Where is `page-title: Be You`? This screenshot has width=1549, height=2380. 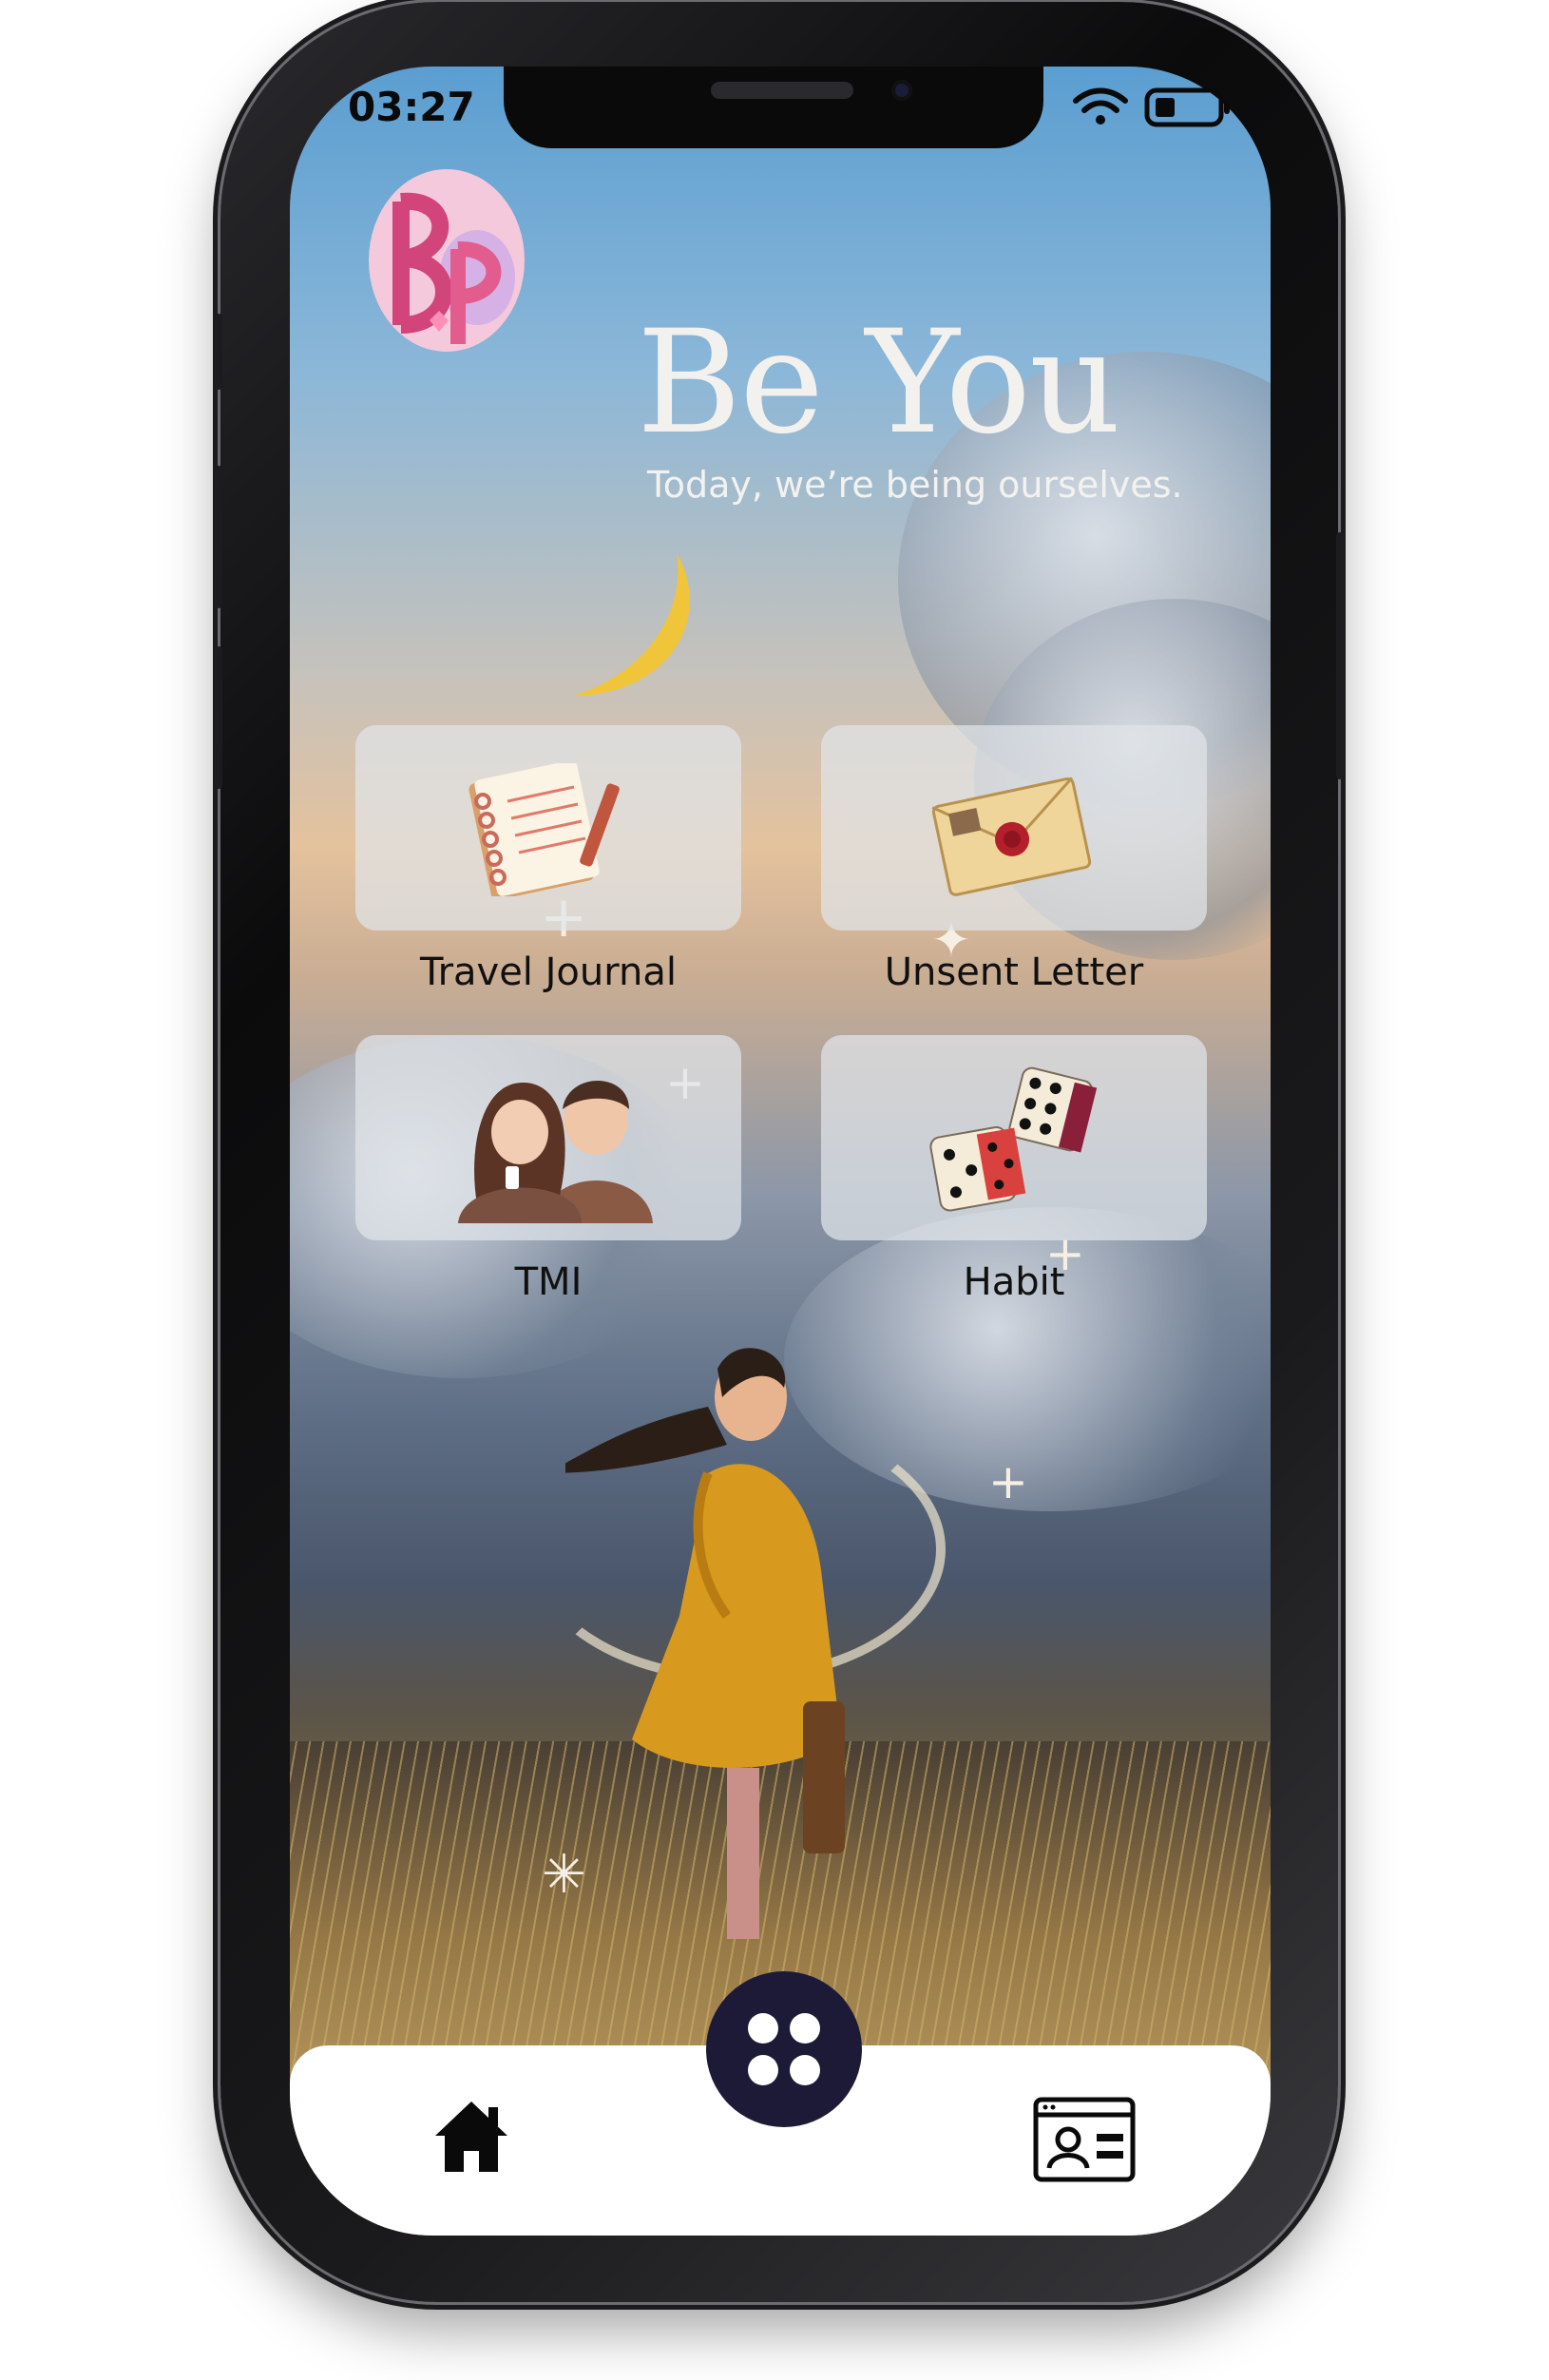
page-title: Be You is located at coordinates (879, 383).